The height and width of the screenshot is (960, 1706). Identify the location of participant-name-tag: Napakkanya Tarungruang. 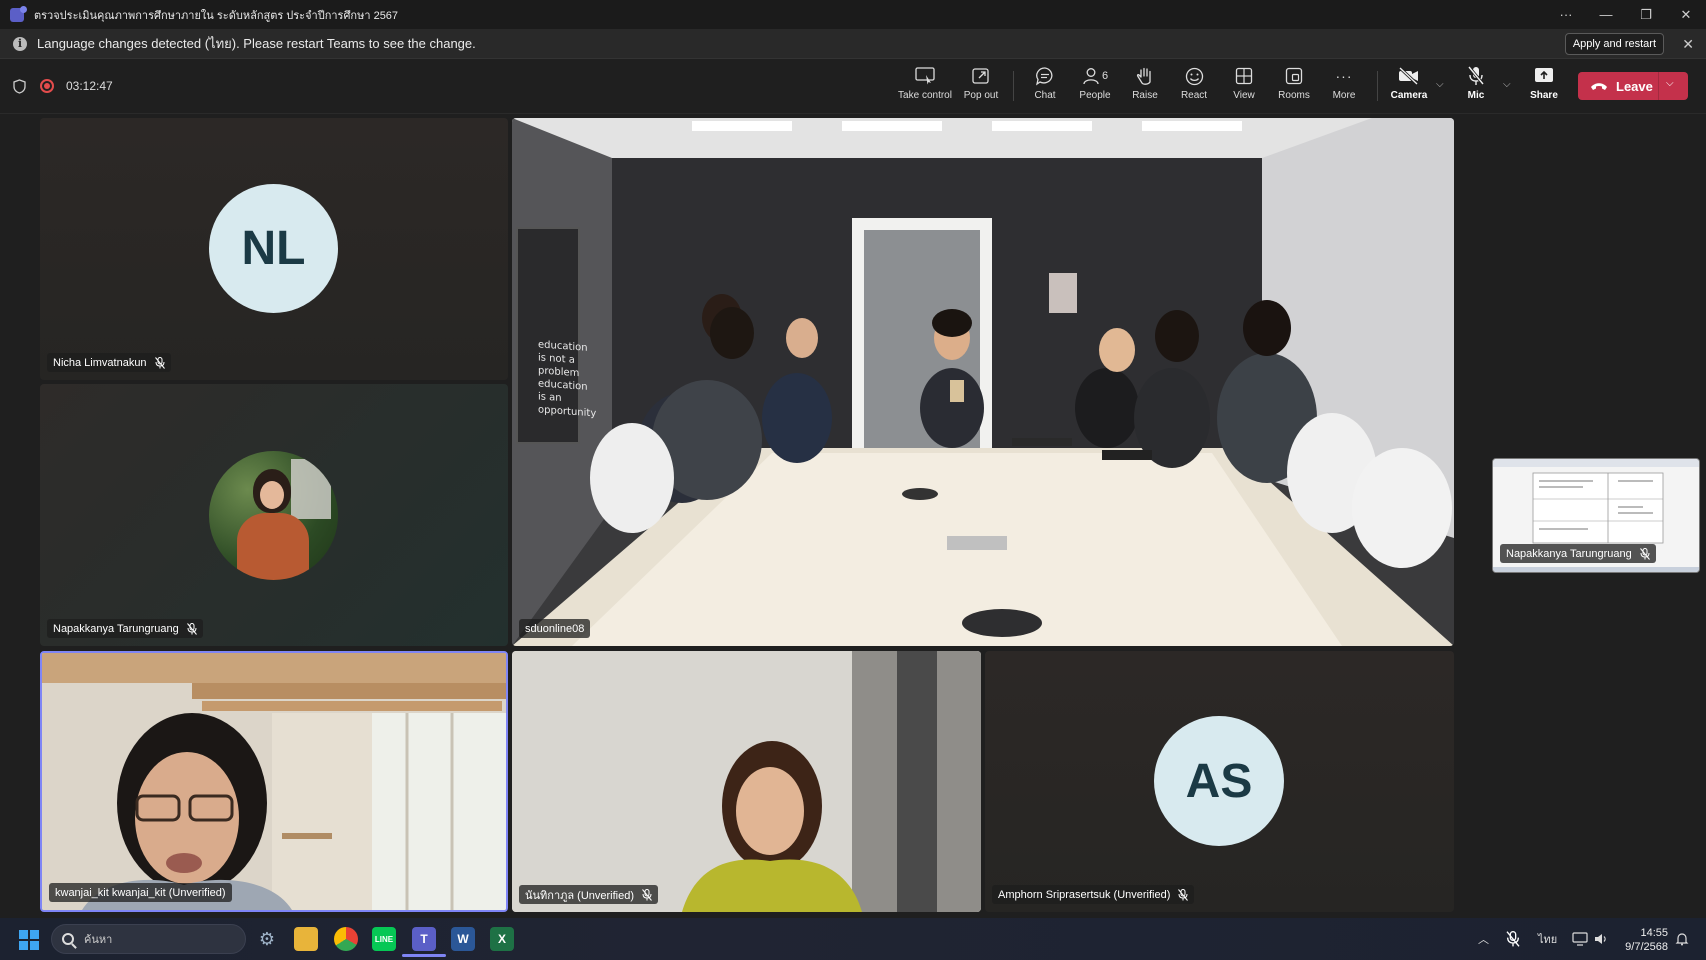
(125, 628).